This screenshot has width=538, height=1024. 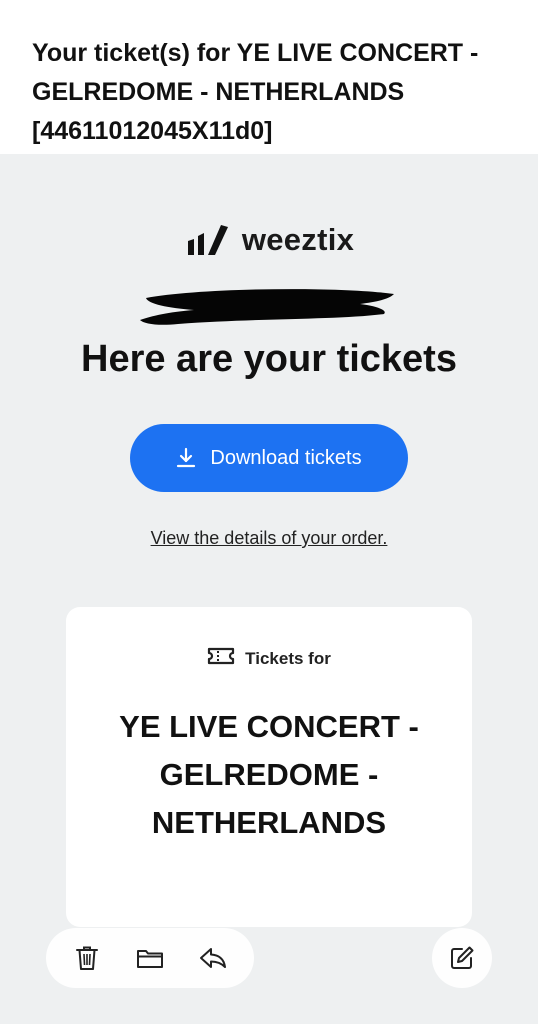 I want to click on redacted-recipient-name, so click(x=267, y=307).